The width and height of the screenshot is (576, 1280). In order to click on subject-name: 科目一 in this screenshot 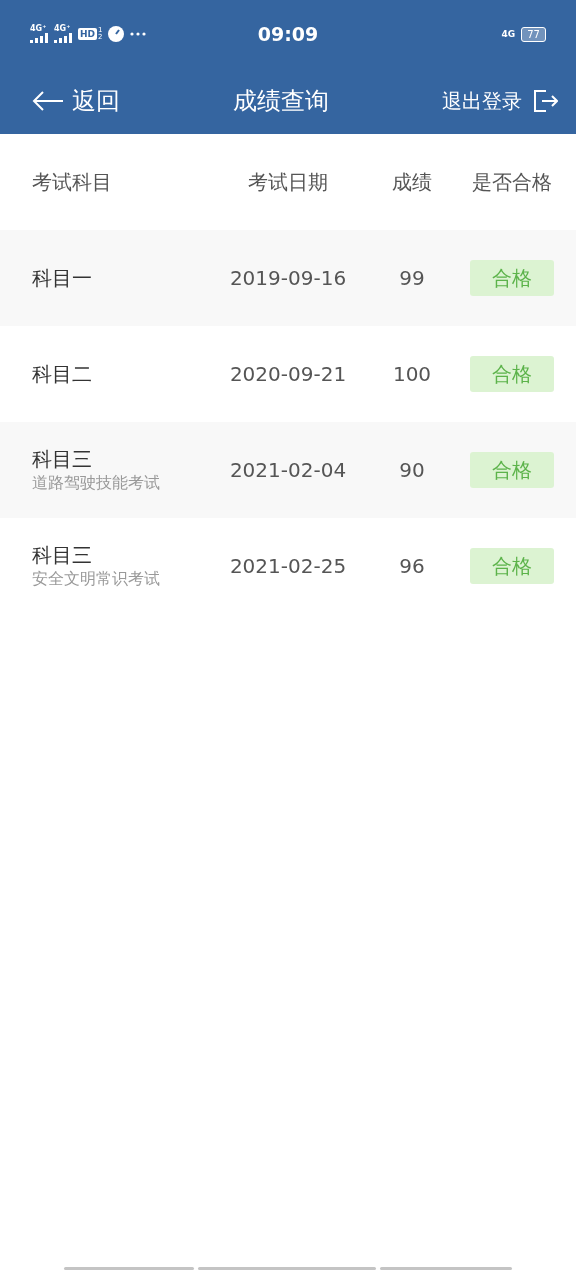, I will do `click(62, 278)`.